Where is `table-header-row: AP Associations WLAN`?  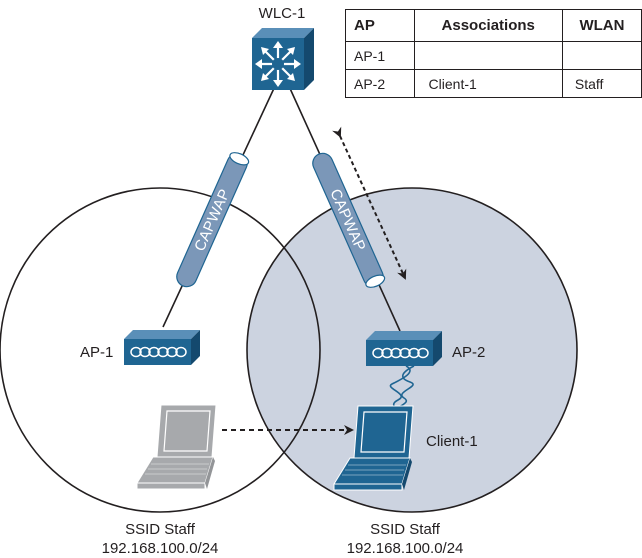 table-header-row: AP Associations WLAN is located at coordinates (493, 25).